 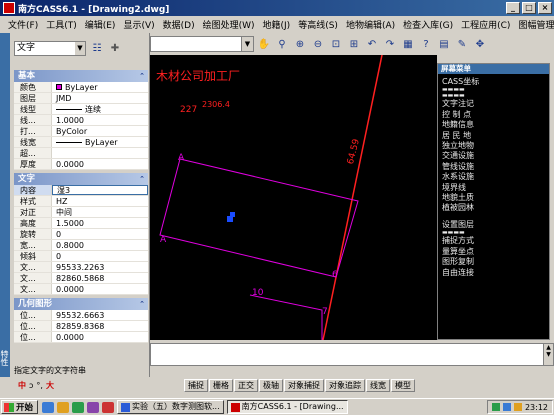 What do you see at coordinates (493, 262) in the screenshot?
I see `screen-menu-item: 图形复制` at bounding box center [493, 262].